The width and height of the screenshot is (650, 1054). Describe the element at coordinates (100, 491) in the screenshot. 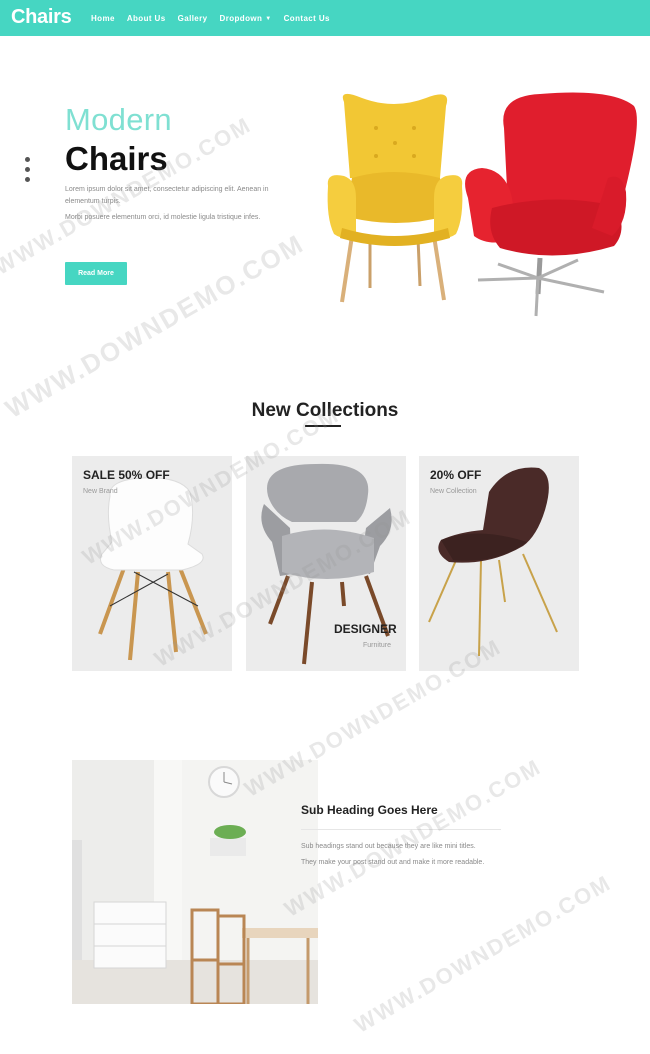

I see `card-subtitle: New Brand` at that location.